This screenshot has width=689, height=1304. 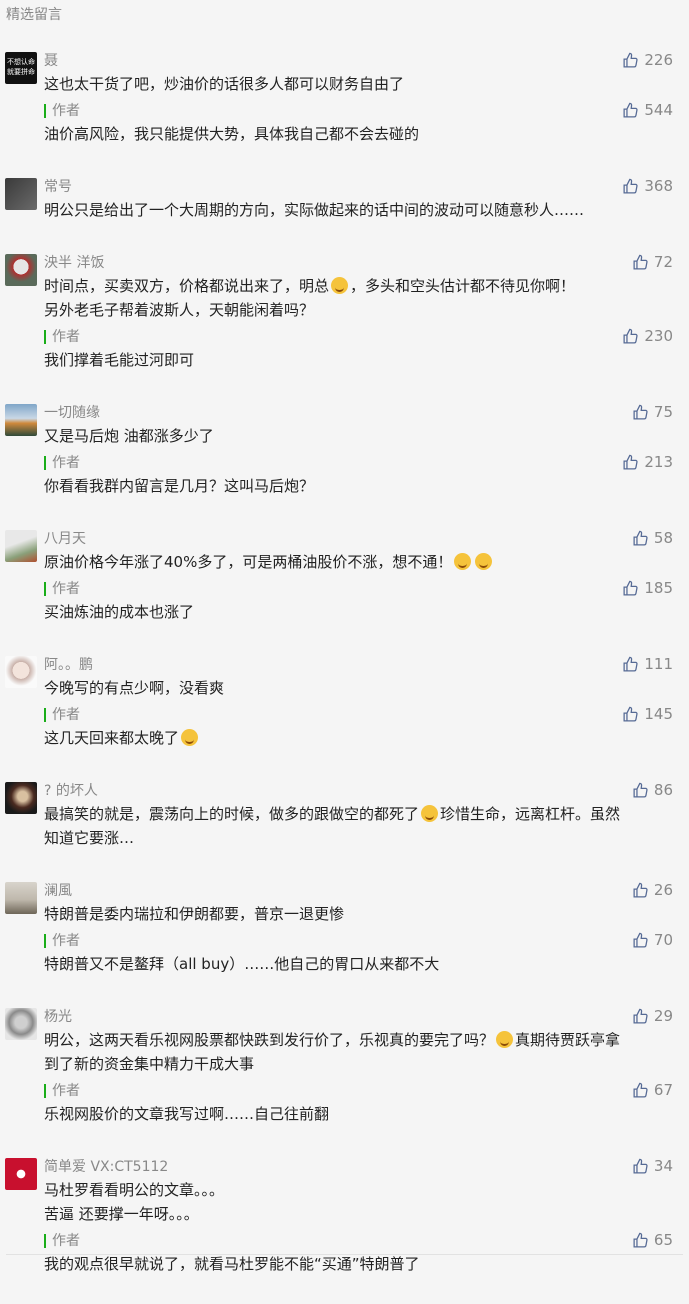 I want to click on like-count: 34, so click(x=663, y=1166).